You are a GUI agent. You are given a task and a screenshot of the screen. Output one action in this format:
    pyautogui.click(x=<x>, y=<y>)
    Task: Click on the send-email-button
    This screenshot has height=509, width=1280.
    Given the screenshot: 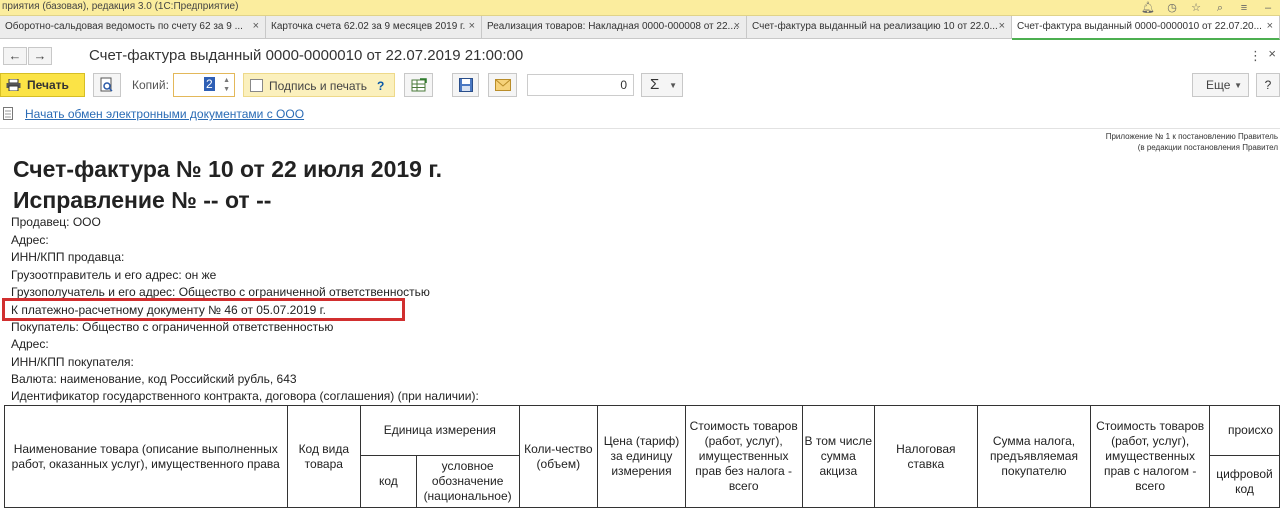 What is the action you would take?
    pyautogui.click(x=502, y=85)
    